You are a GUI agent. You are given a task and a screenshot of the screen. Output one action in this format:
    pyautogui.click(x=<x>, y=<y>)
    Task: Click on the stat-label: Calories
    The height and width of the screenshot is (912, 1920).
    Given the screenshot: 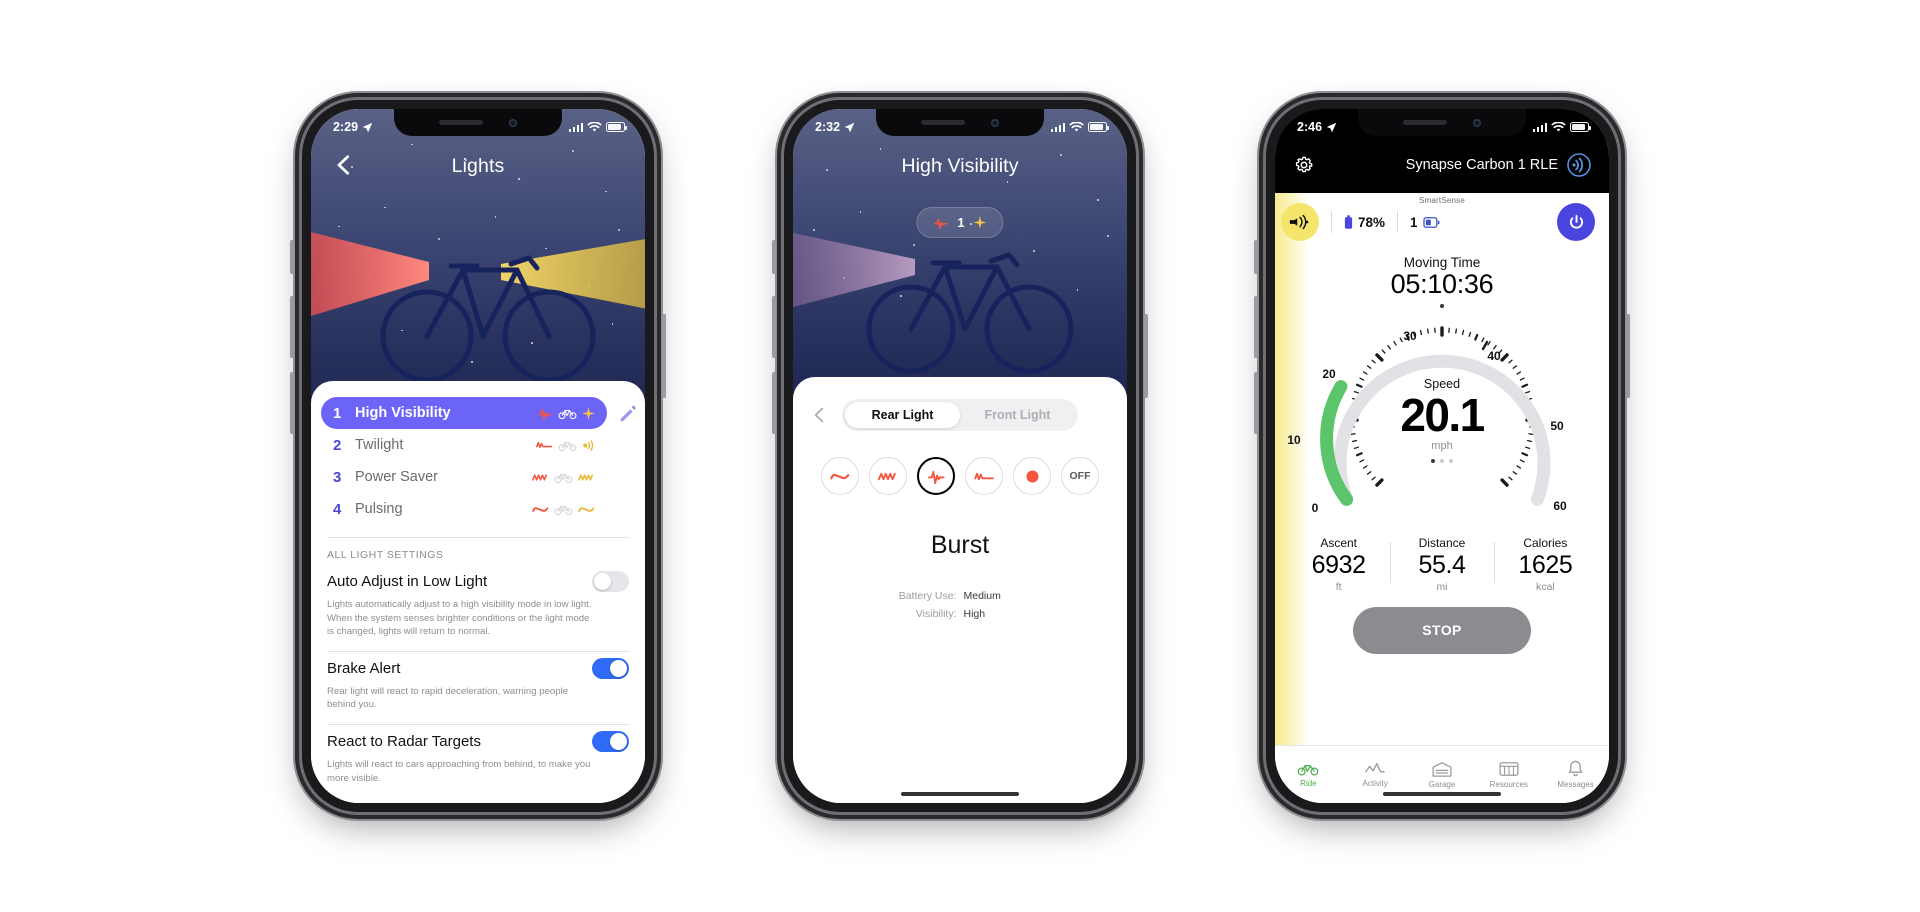 What is the action you would take?
    pyautogui.click(x=1545, y=543)
    